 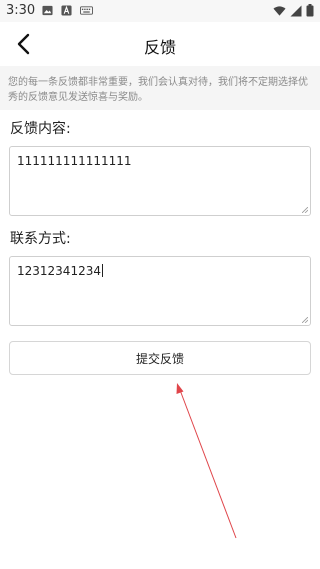 What do you see at coordinates (74, 161) in the screenshot?
I see `feedback-value: 111111111111111` at bounding box center [74, 161].